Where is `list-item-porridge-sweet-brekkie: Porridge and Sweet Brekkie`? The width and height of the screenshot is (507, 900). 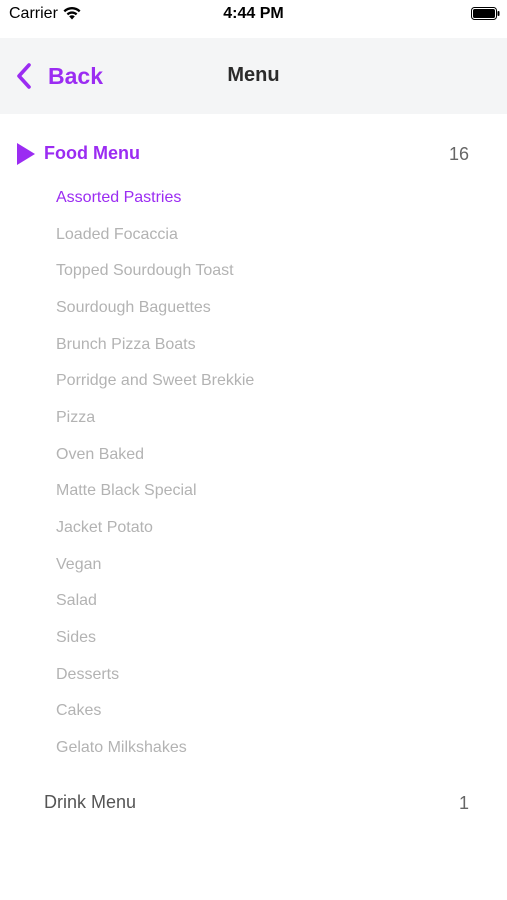 list-item-porridge-sweet-brekkie: Porridge and Sweet Brekkie is located at coordinates (155, 381).